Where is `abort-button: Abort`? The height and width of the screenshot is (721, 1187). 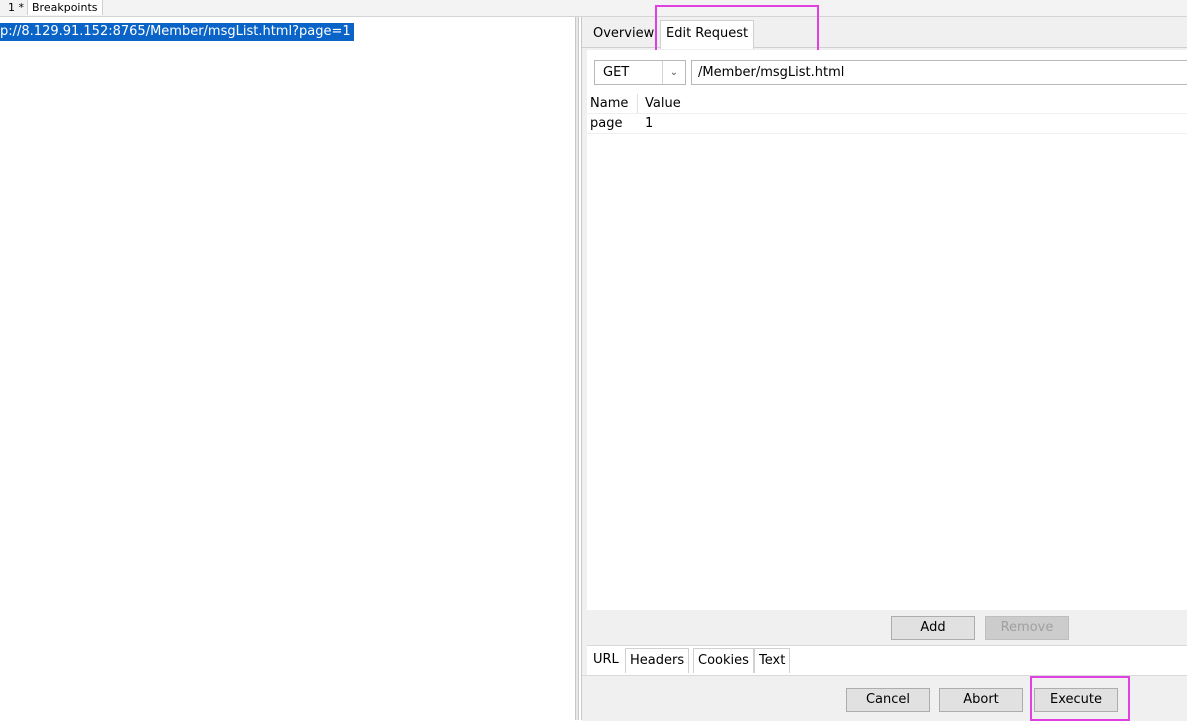 abort-button: Abort is located at coordinates (981, 700).